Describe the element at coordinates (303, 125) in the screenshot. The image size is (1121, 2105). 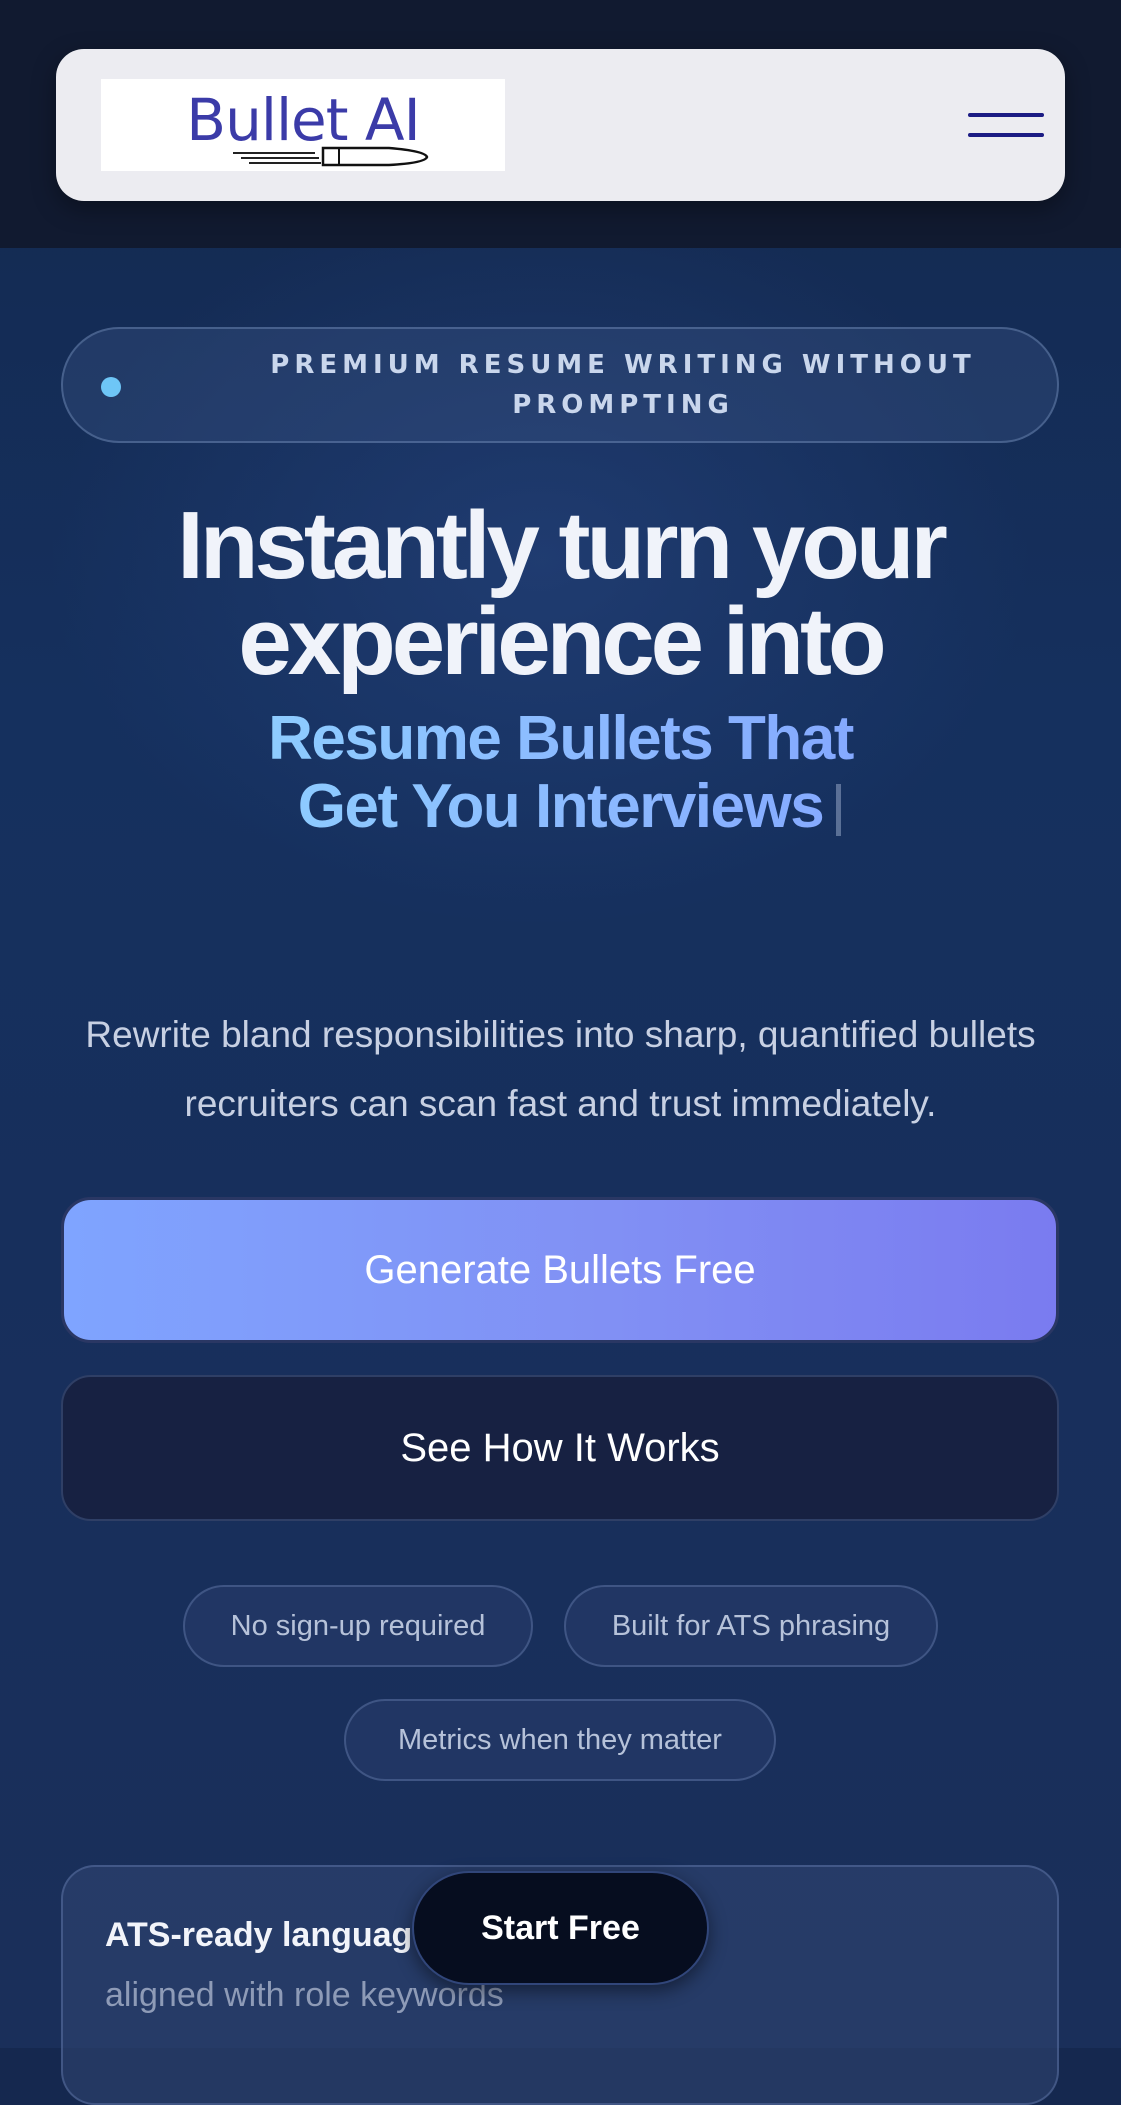
I see `logo: Bullet AI` at that location.